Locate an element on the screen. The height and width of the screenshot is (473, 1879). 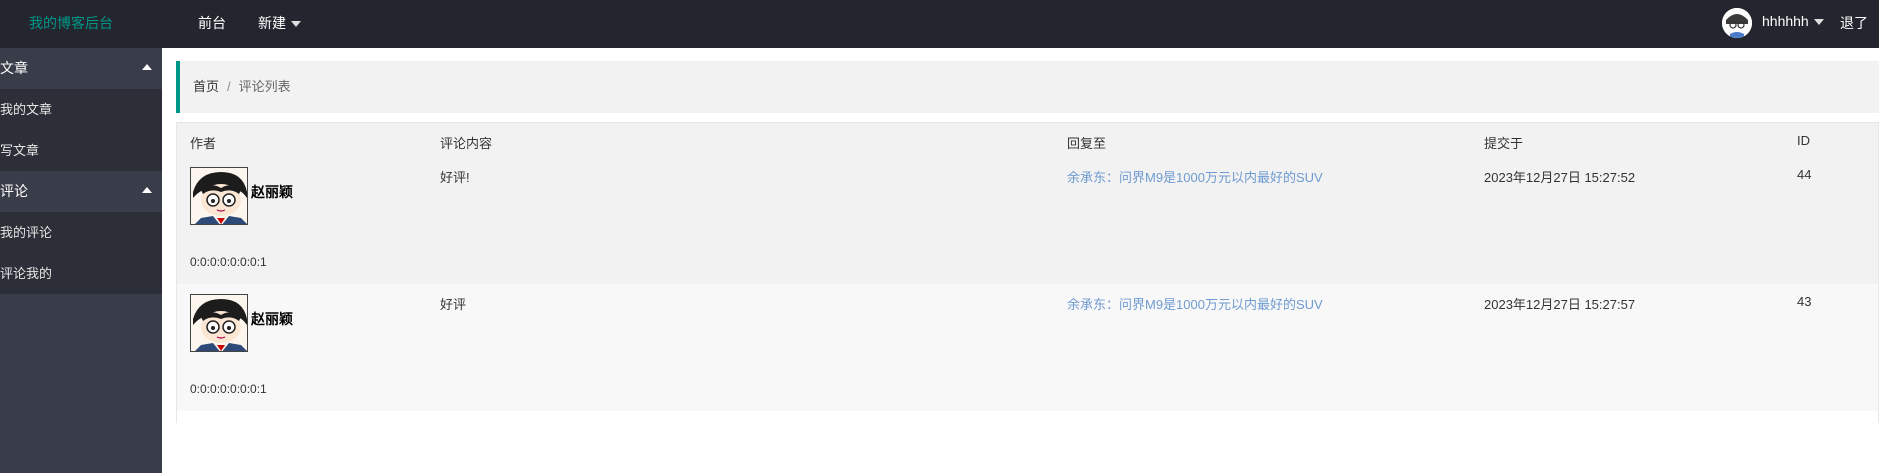
comment-id: 43 is located at coordinates (1804, 301).